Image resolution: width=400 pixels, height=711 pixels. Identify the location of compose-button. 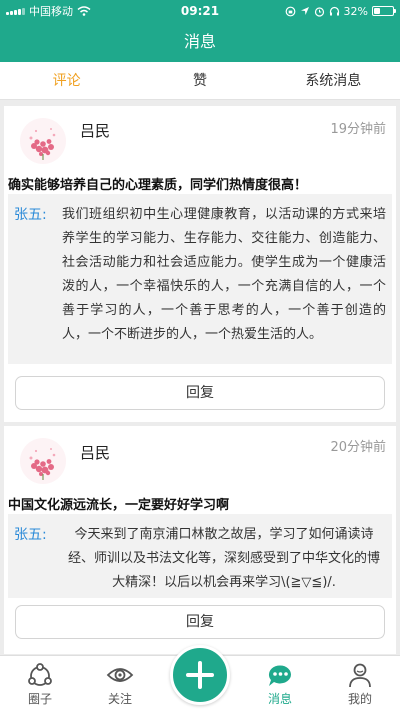
(200, 675).